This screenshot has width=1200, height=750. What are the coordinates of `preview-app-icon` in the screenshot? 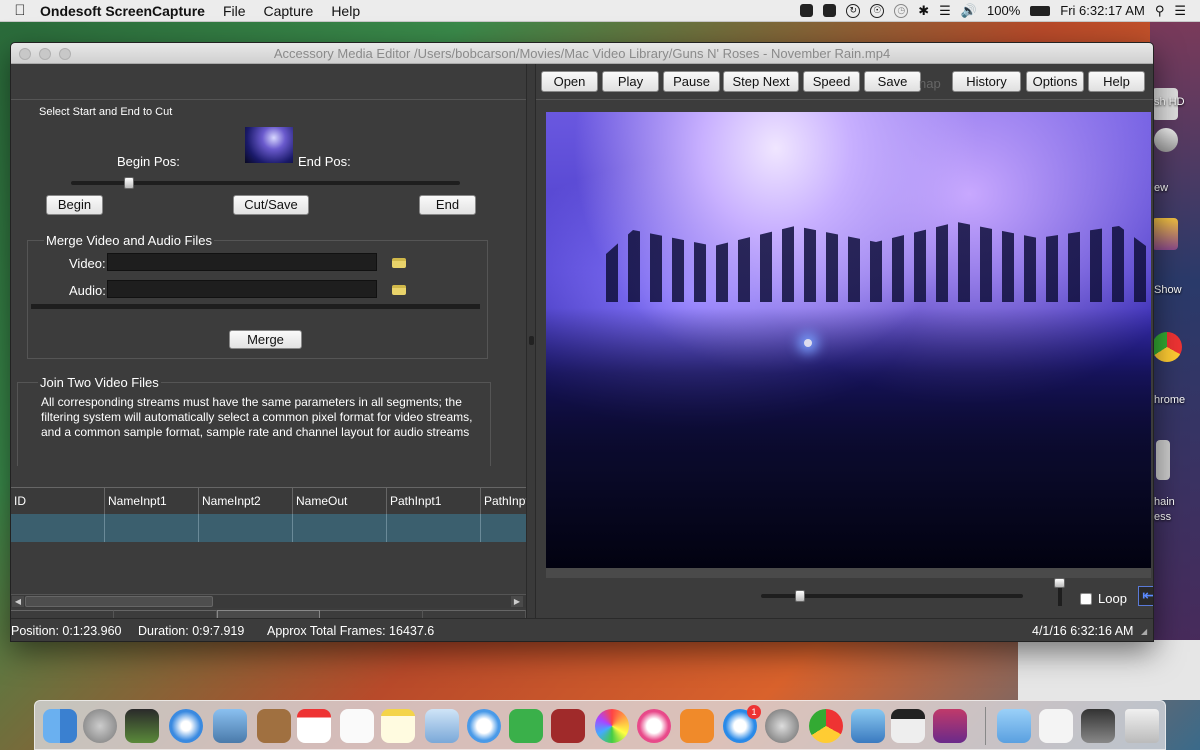 It's located at (442, 726).